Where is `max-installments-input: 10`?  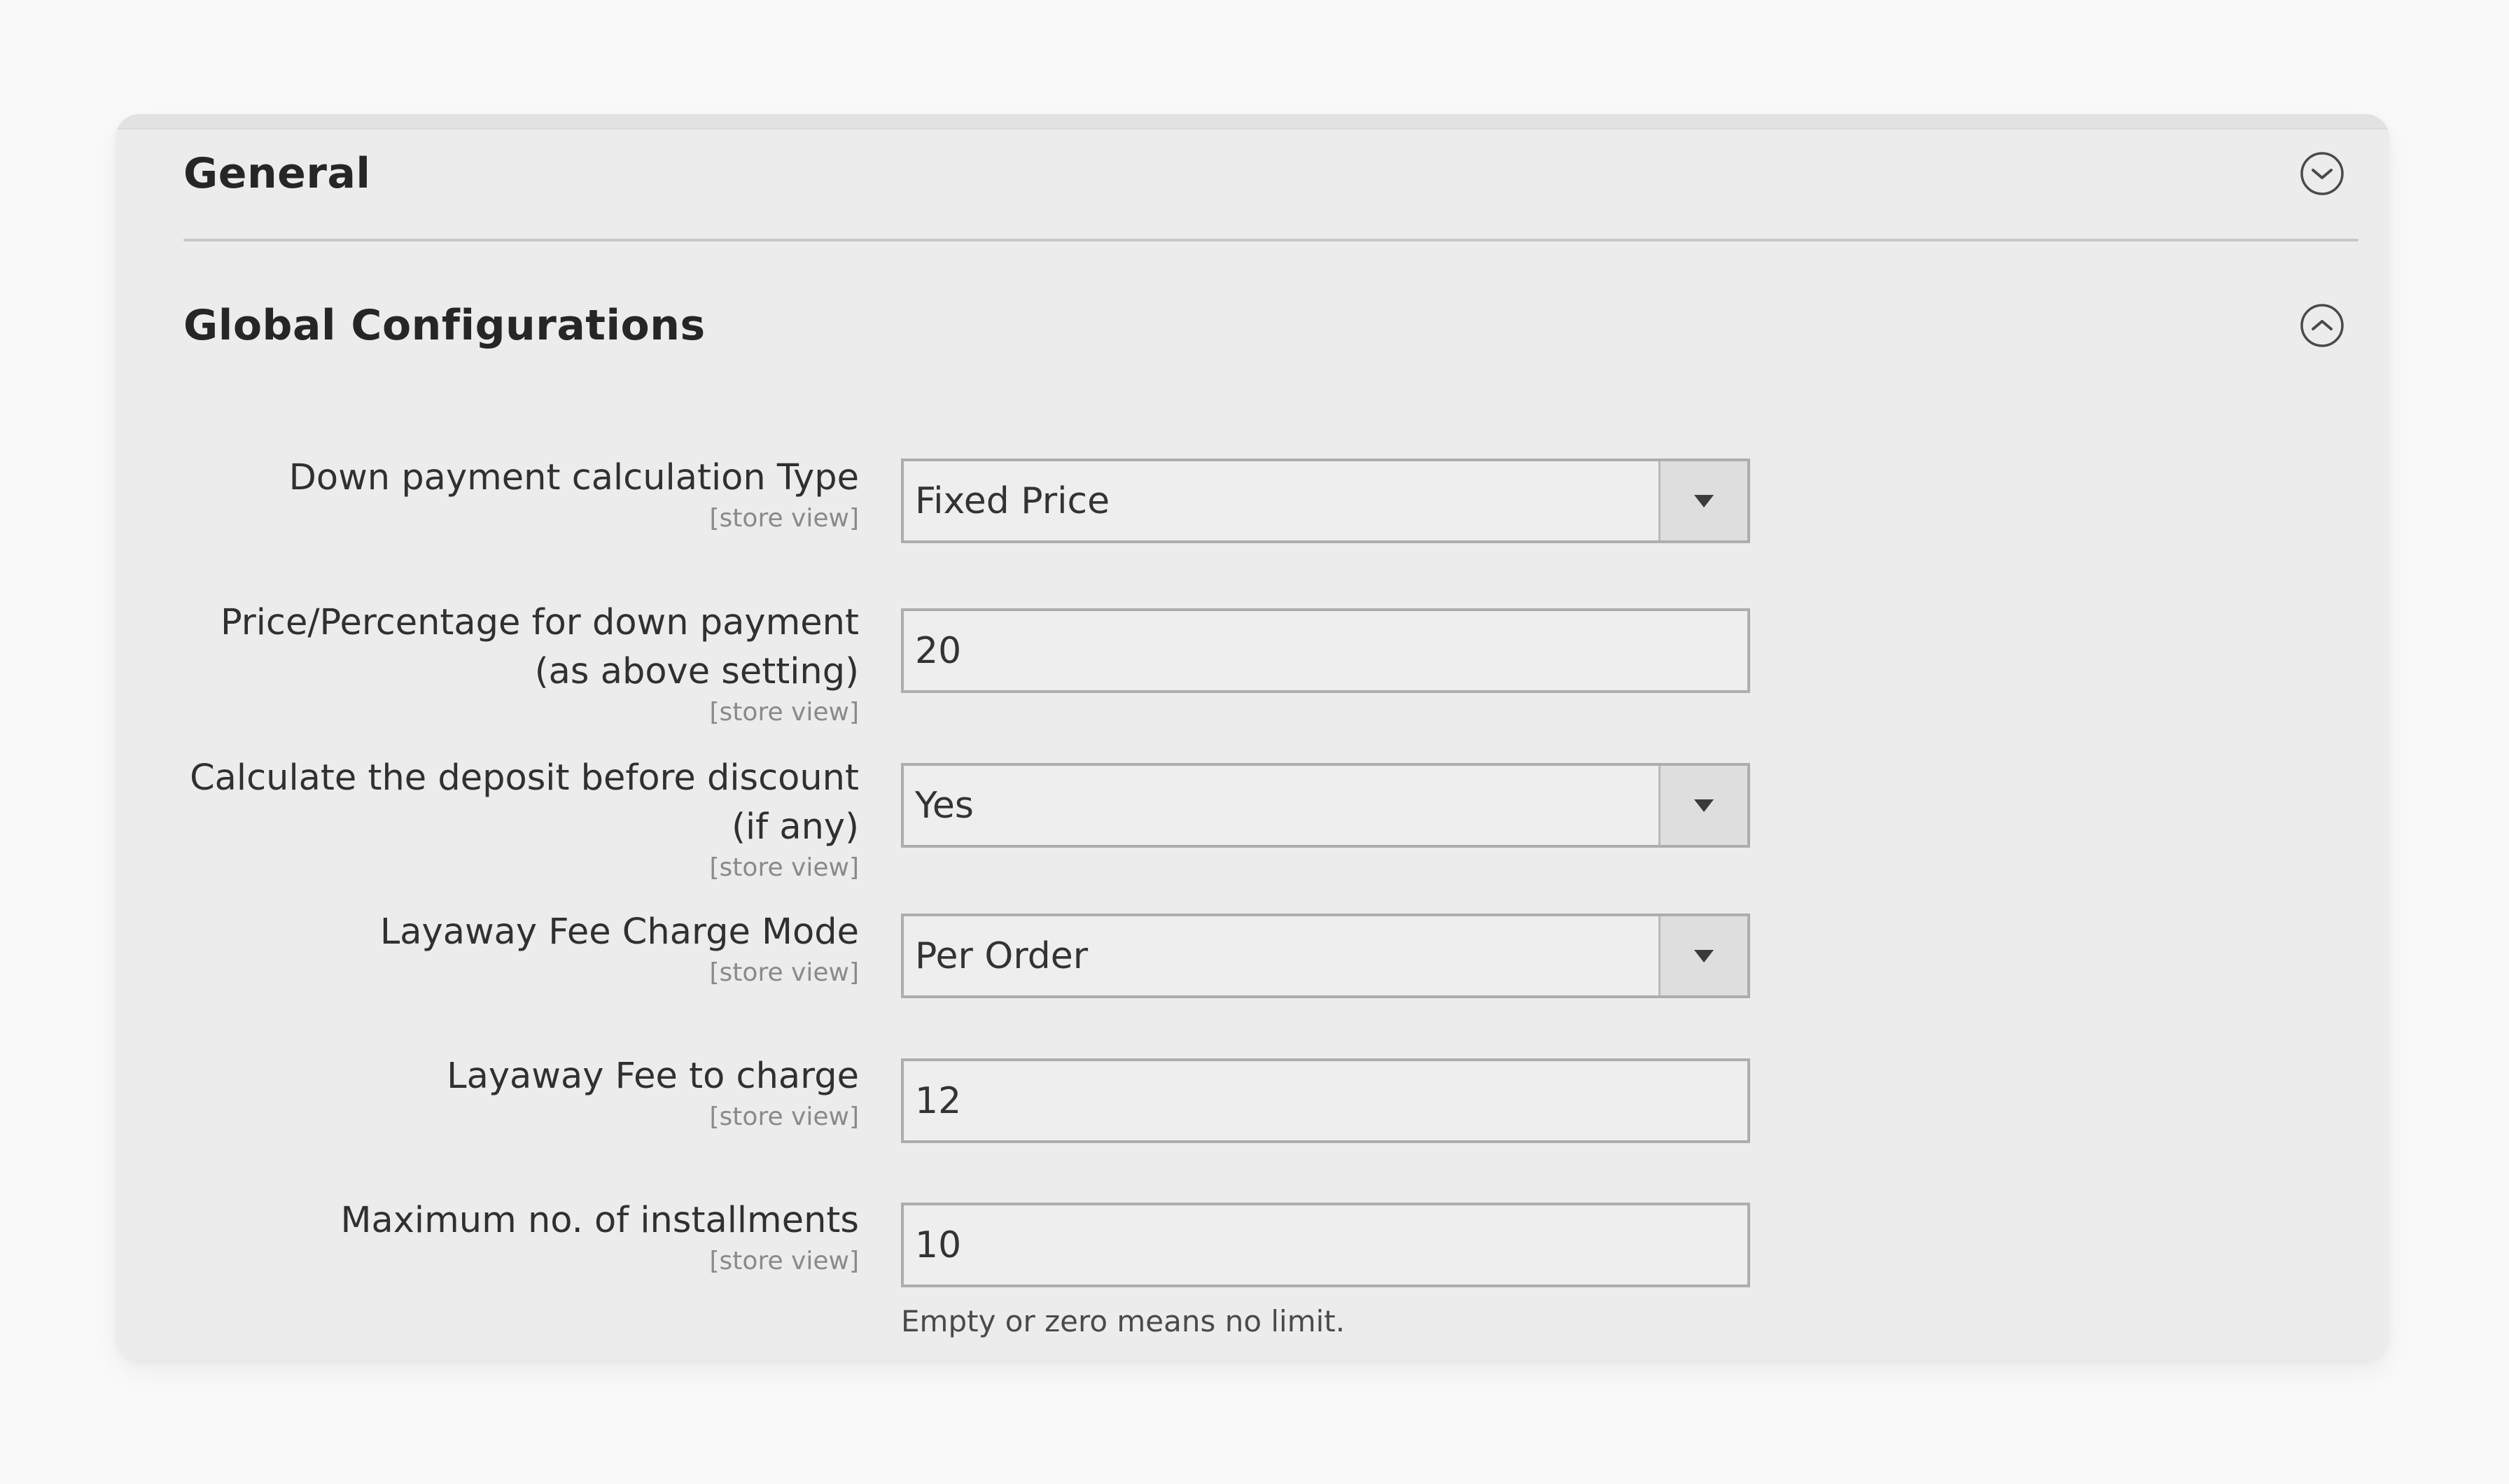
max-installments-input: 10 is located at coordinates (1325, 1245).